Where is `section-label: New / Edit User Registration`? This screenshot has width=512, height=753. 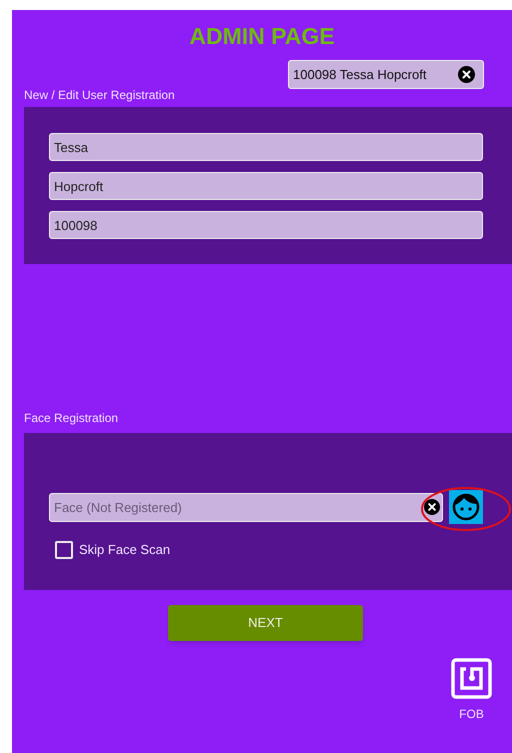 section-label: New / Edit User Registration is located at coordinates (99, 95).